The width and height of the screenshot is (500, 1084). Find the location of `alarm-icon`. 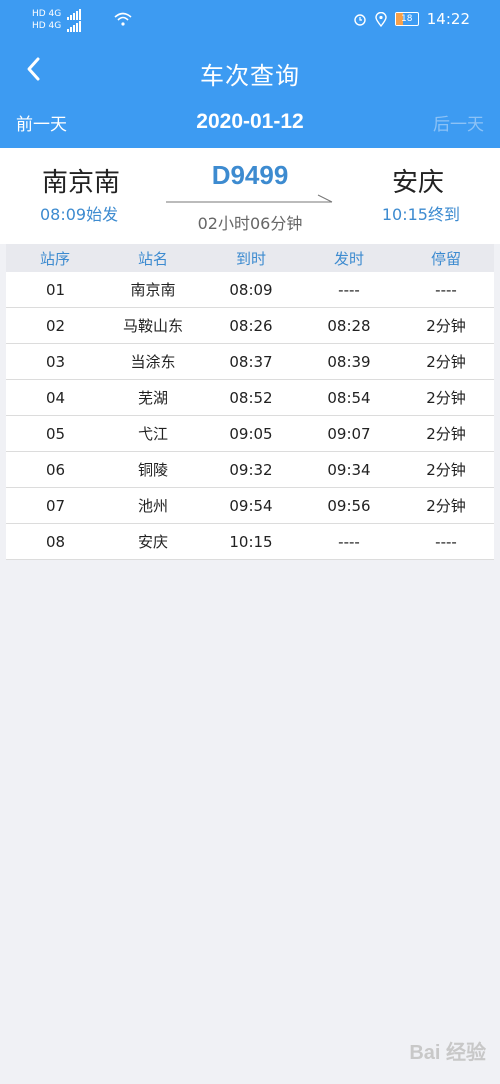

alarm-icon is located at coordinates (360, 20).